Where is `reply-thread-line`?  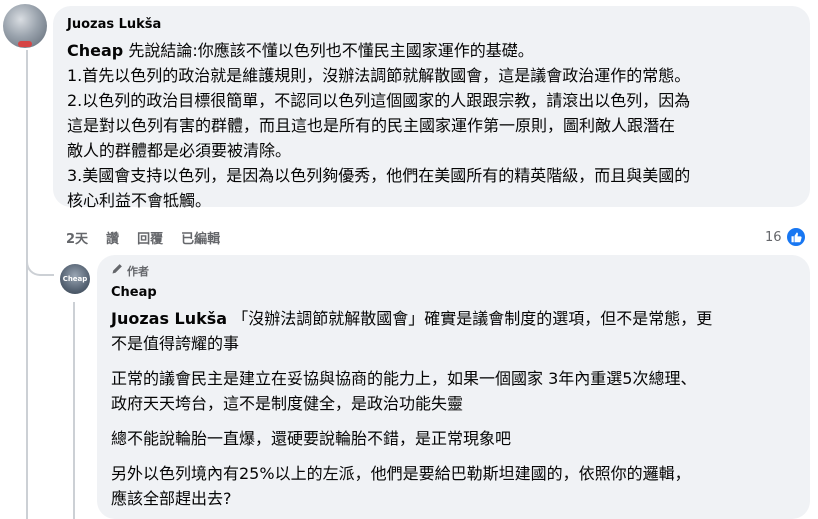 reply-thread-line is located at coordinates (74, 410).